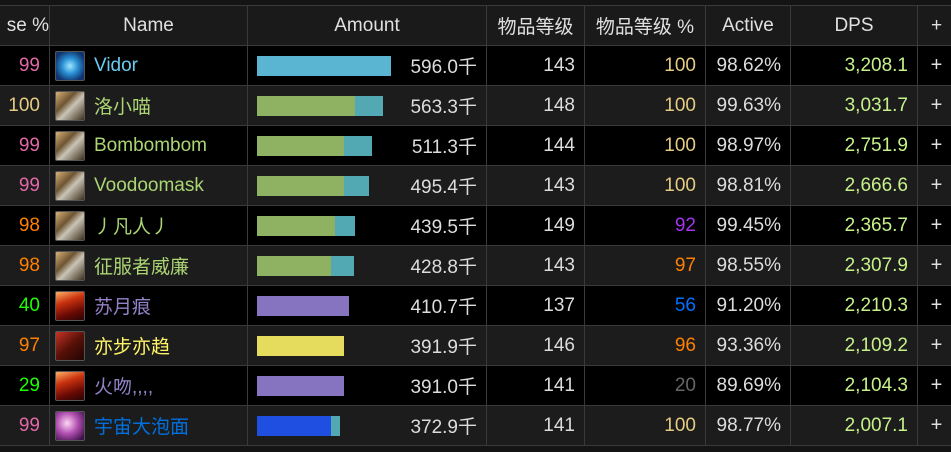 The image size is (951, 452). What do you see at coordinates (443, 427) in the screenshot?
I see `amount-value: 372.9千` at bounding box center [443, 427].